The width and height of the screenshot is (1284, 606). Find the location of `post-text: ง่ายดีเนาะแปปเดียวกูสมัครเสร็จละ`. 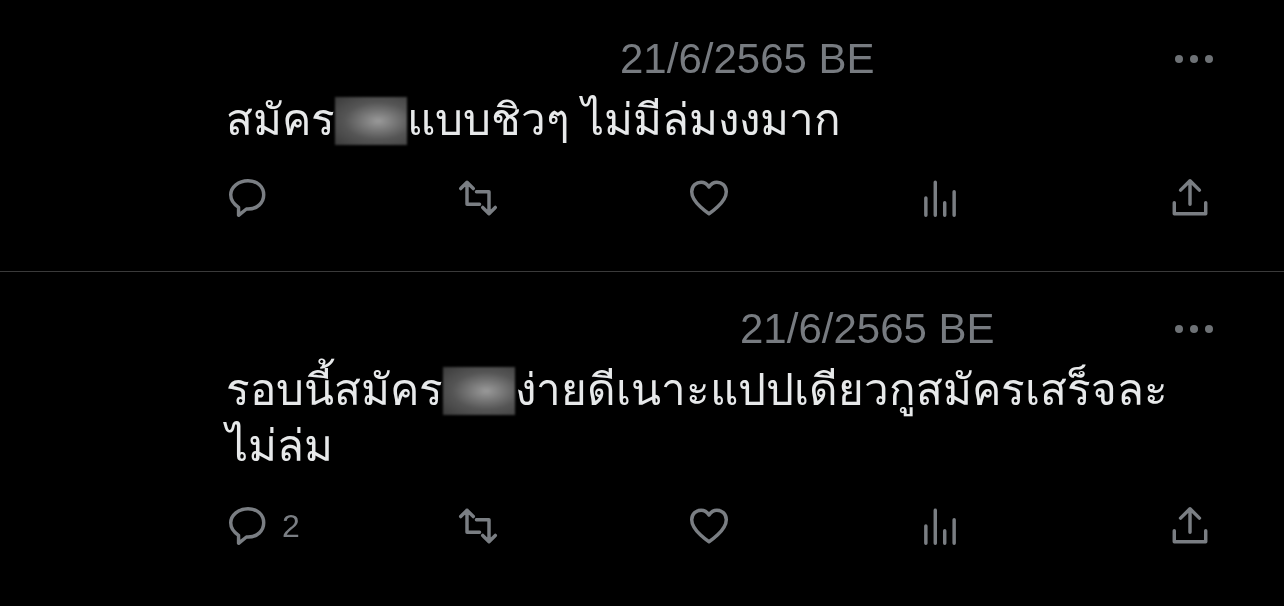

post-text: ง่ายดีเนาะแปปเดียวกูสมัครเสร็จละ is located at coordinates (841, 388).